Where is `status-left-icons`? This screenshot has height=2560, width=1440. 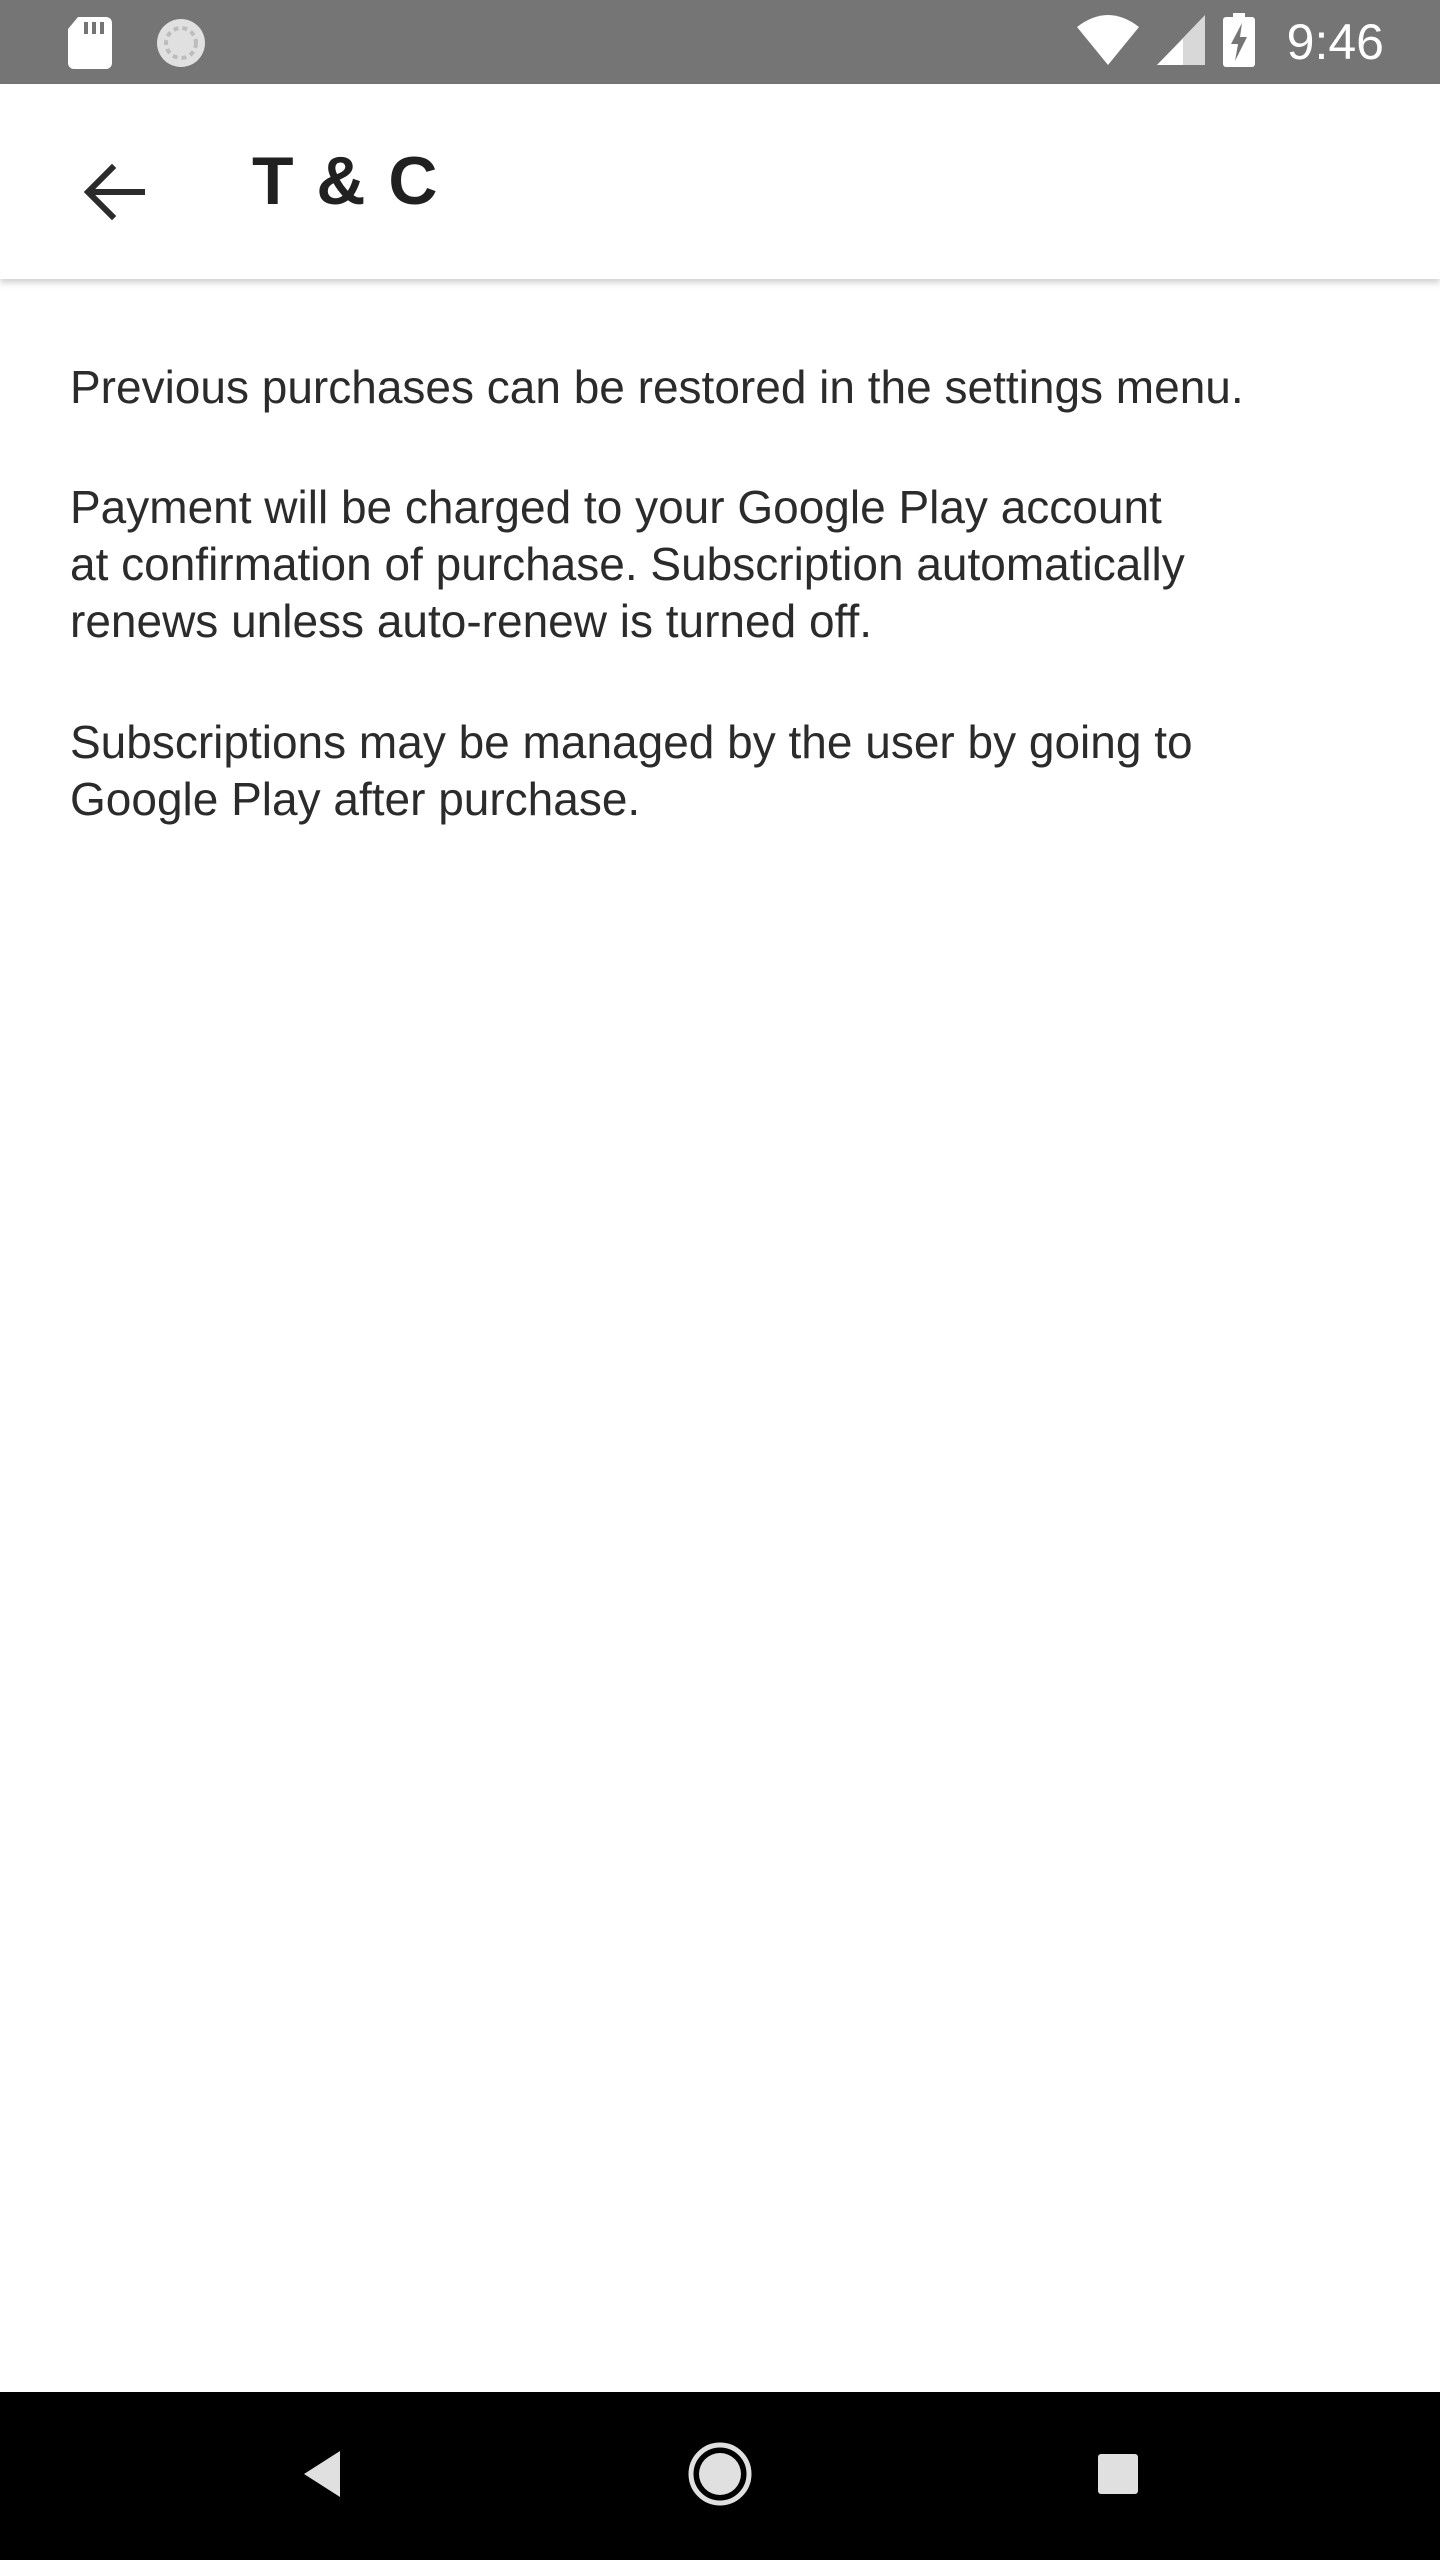 status-left-icons is located at coordinates (138, 45).